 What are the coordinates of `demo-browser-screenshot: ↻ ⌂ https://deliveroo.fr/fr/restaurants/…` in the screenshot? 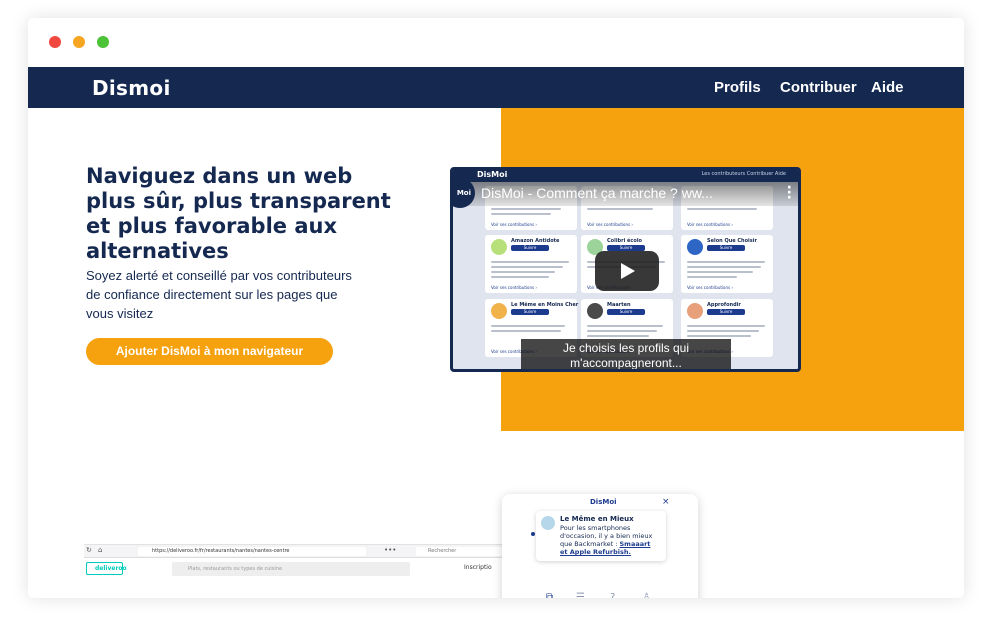 It's located at (293, 571).